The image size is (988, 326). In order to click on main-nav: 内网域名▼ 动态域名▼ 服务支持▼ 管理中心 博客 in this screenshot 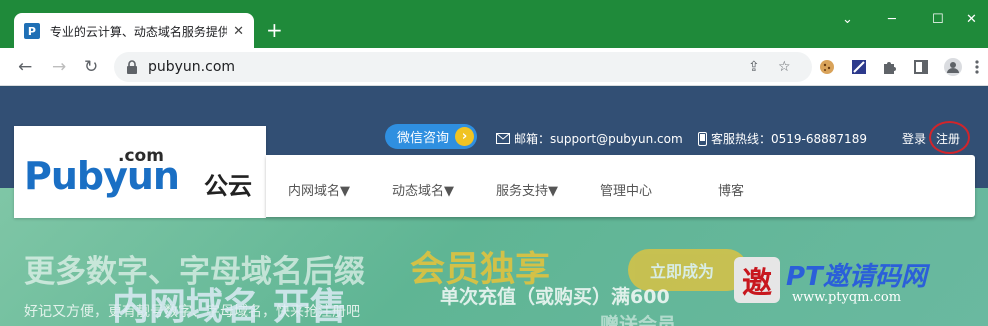, I will do `click(620, 186)`.